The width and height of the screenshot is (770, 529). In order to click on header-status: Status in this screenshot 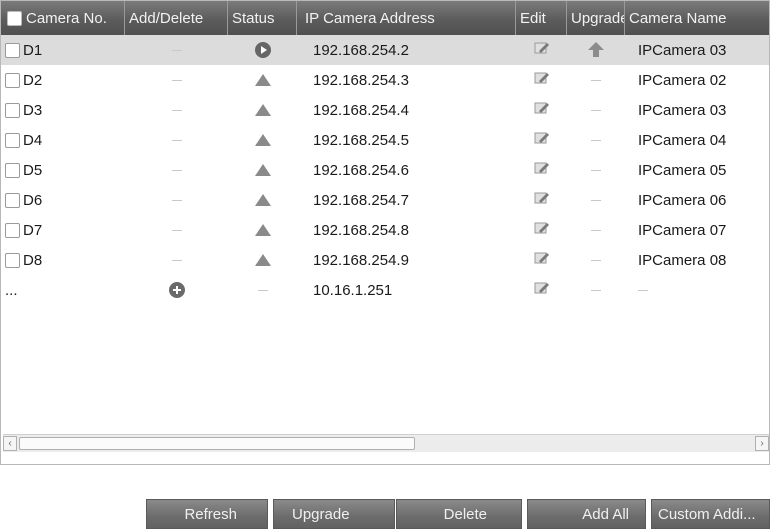, I will do `click(262, 18)`.